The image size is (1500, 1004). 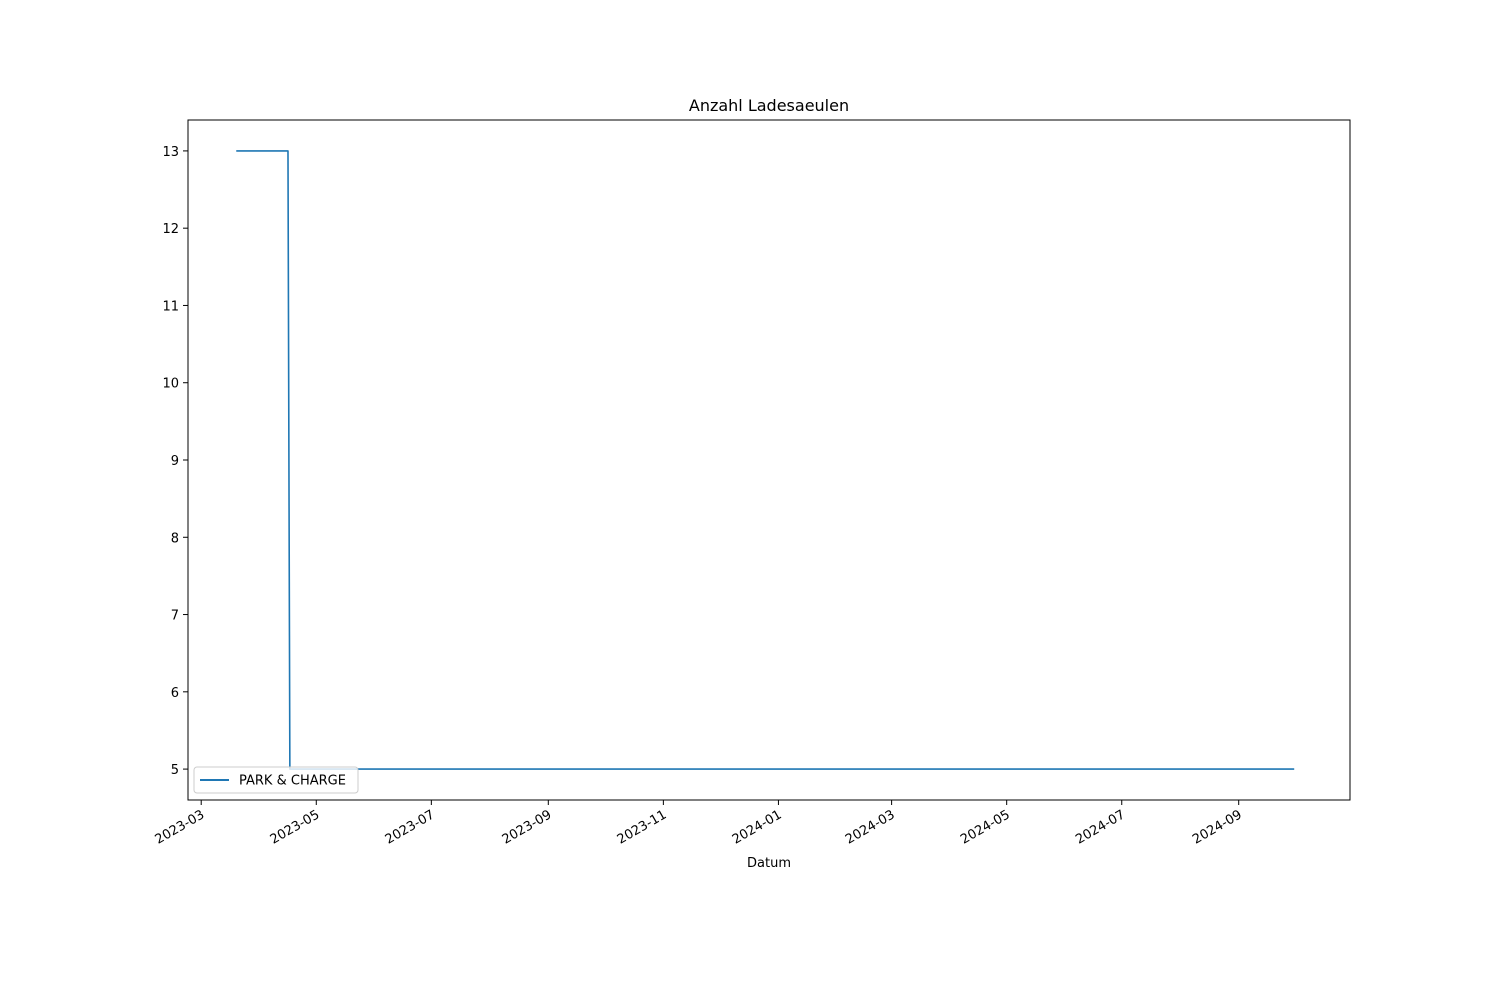 What do you see at coordinates (769, 863) in the screenshot?
I see `x-axis-label: Datum` at bounding box center [769, 863].